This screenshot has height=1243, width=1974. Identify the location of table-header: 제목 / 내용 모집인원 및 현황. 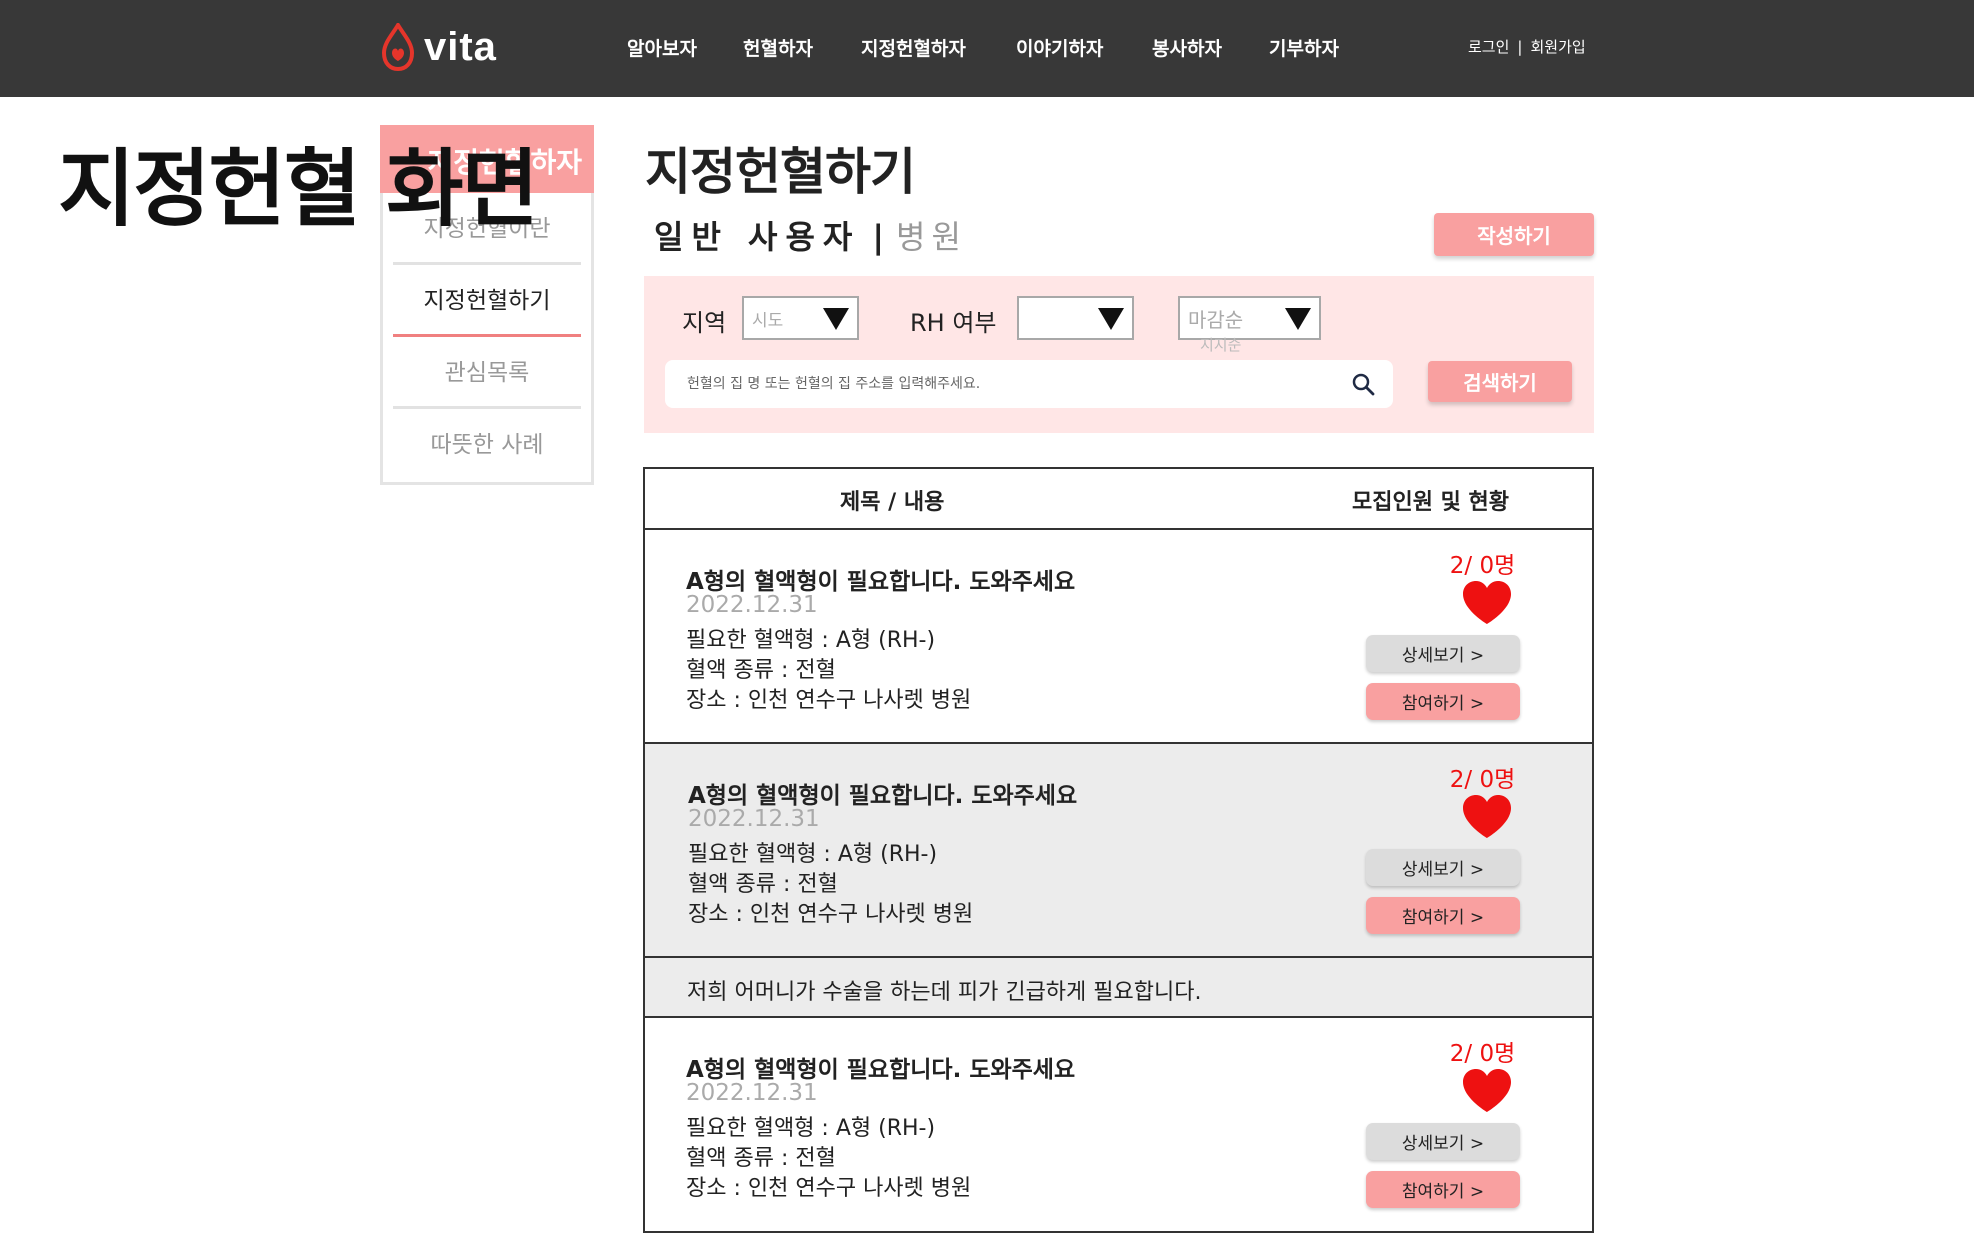
(1118, 499).